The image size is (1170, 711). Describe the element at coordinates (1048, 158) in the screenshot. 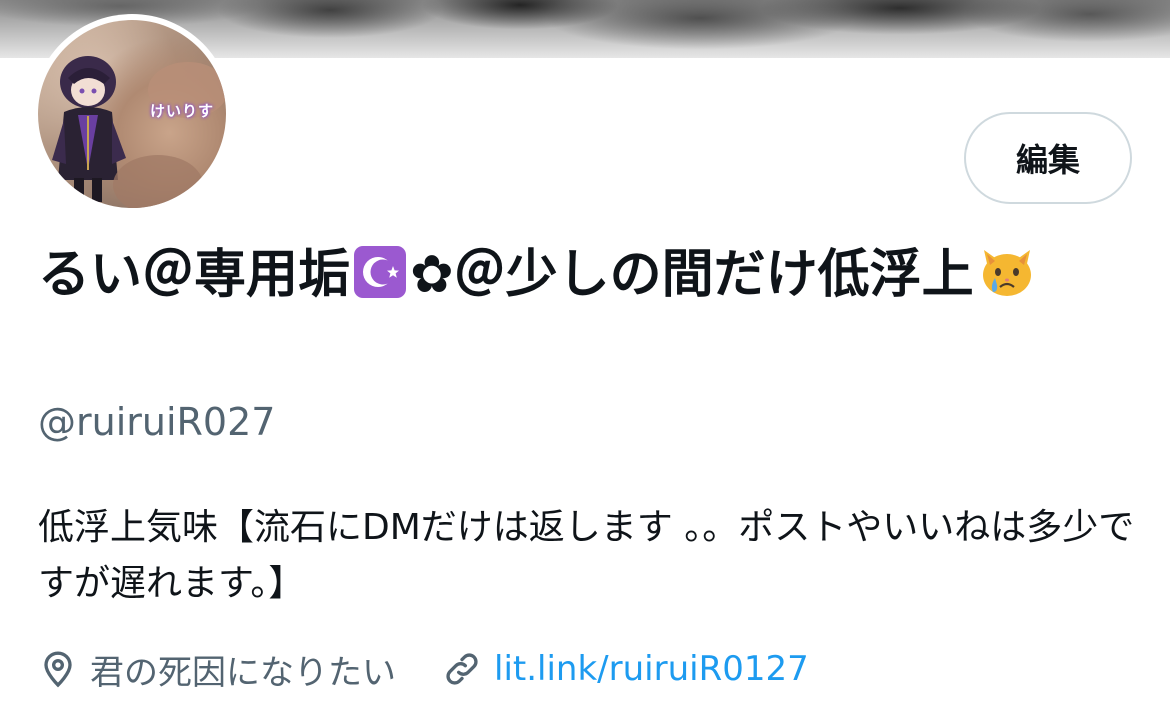

I see `edit-profile-button: 編集` at that location.